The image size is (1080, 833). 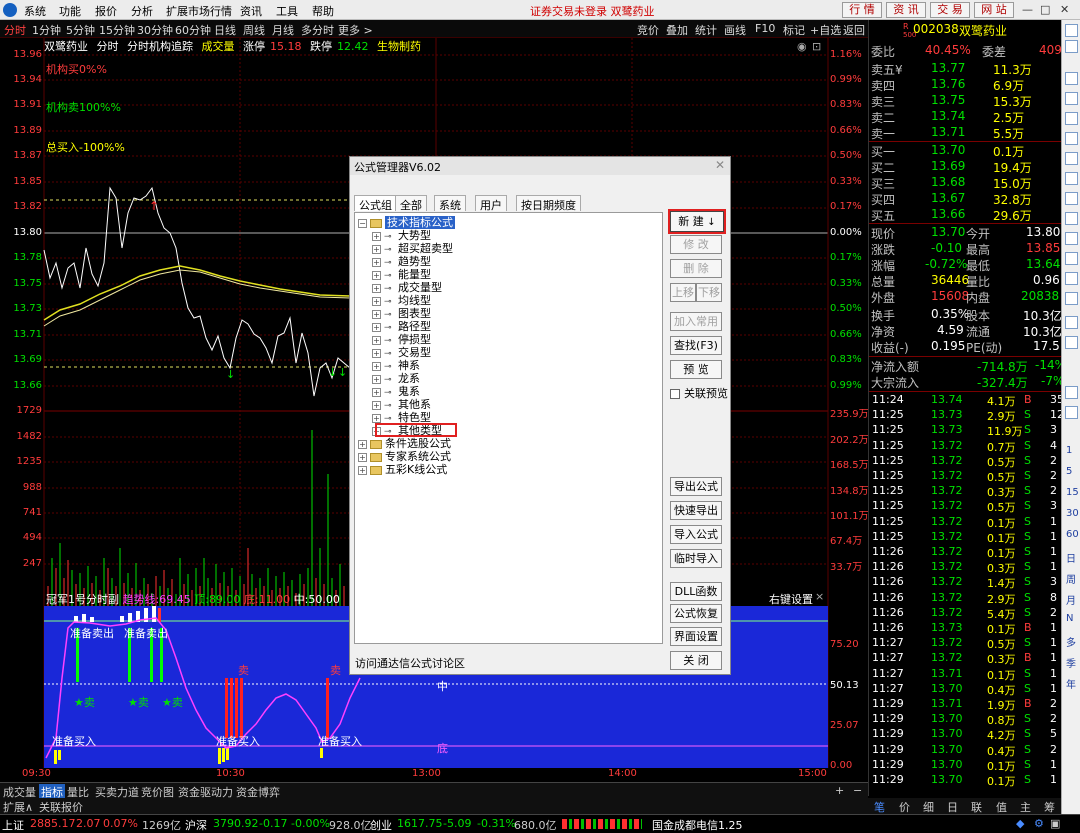 I want to click on tool-stats: 统计, so click(x=706, y=30).